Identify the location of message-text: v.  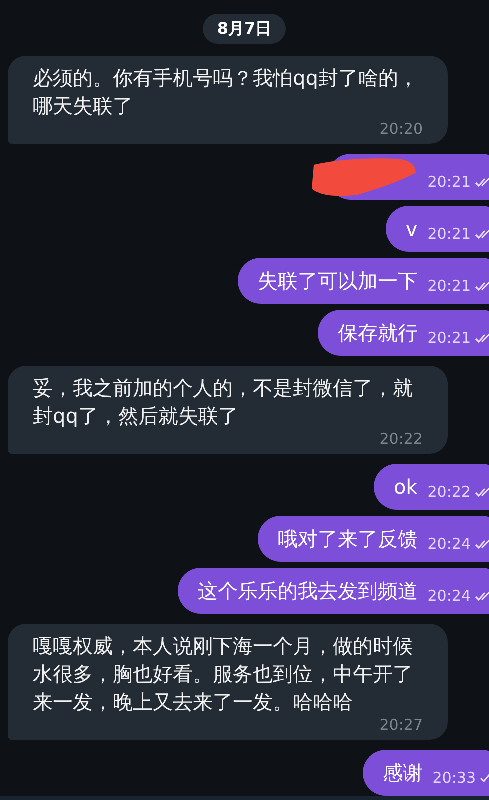
(412, 229).